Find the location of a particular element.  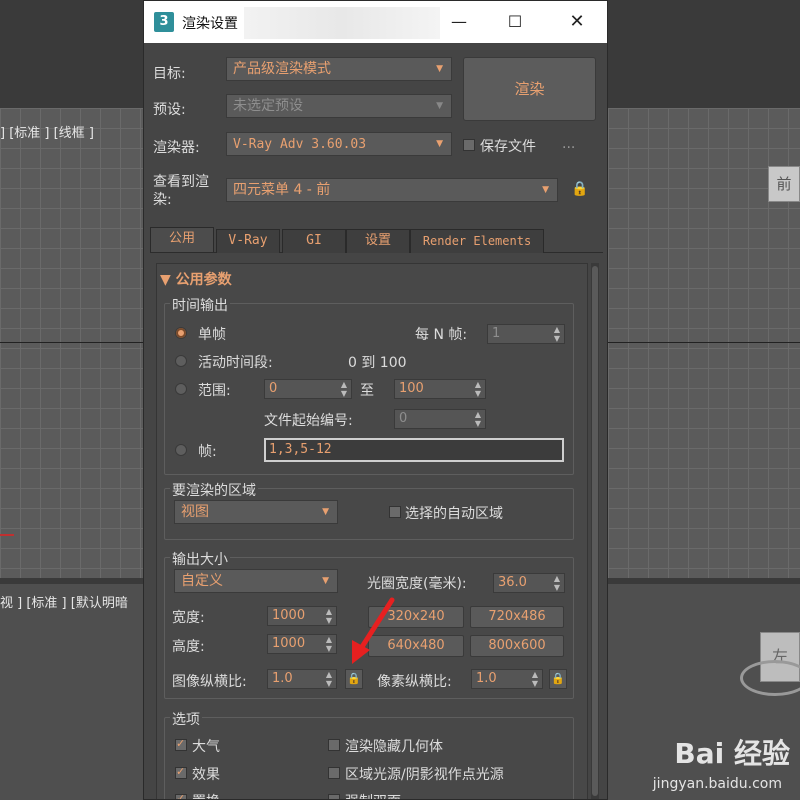

watermark-url: jingyan.baidu.com is located at coordinates (717, 784).